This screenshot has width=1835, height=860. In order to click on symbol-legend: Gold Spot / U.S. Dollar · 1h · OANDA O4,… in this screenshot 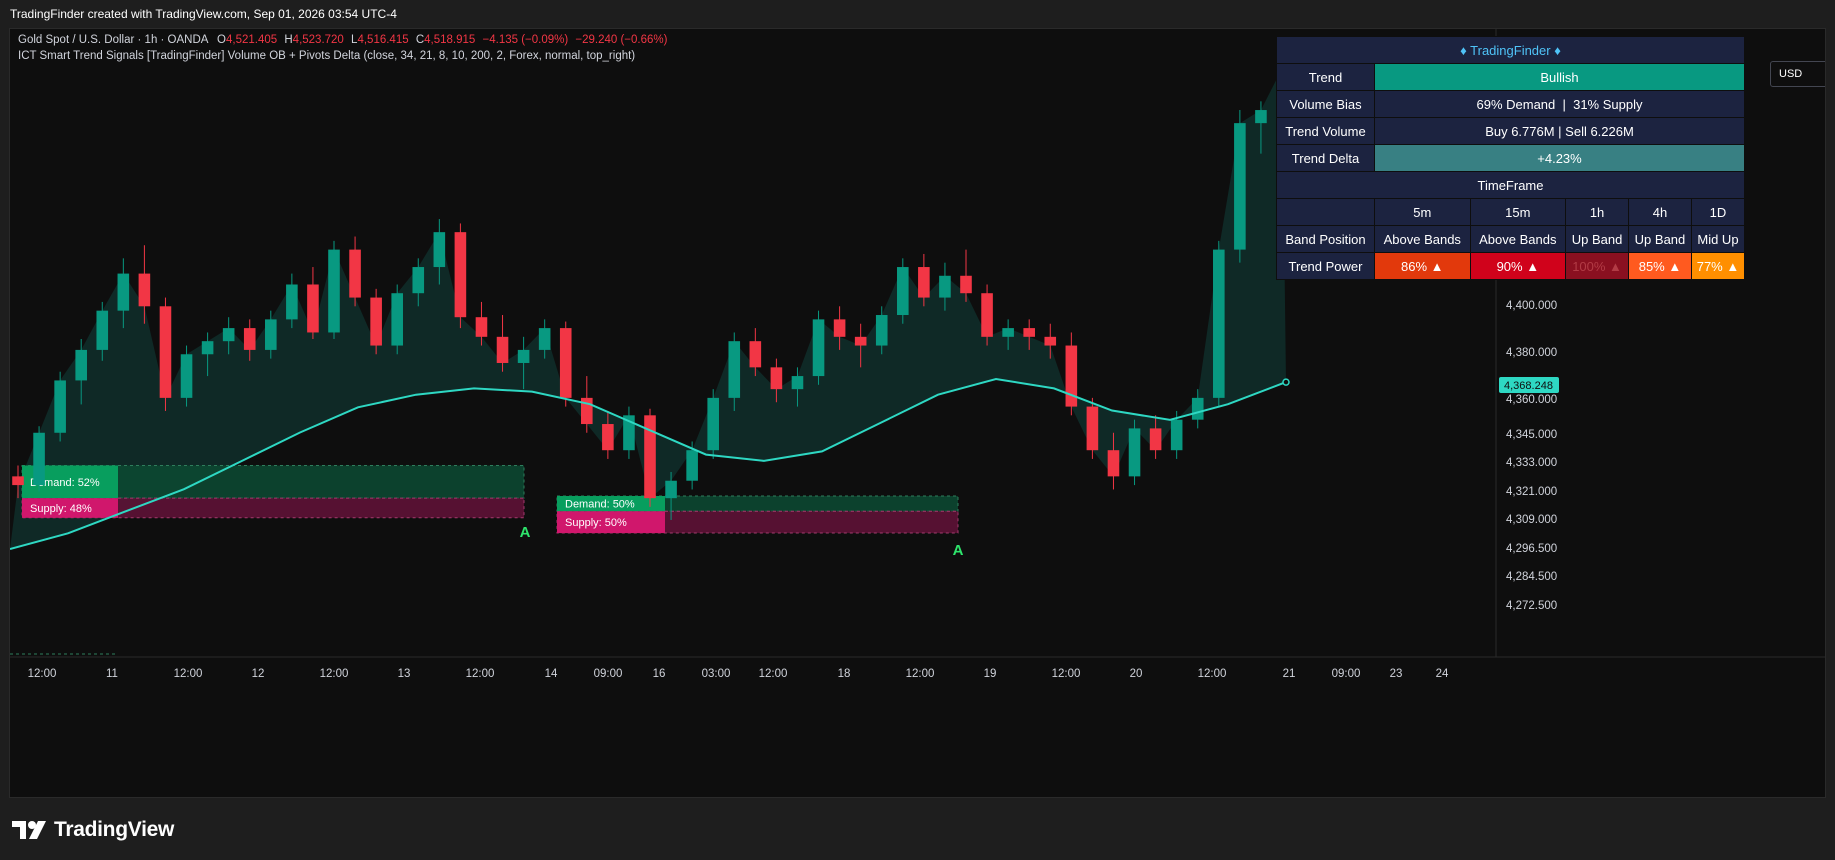, I will do `click(342, 40)`.